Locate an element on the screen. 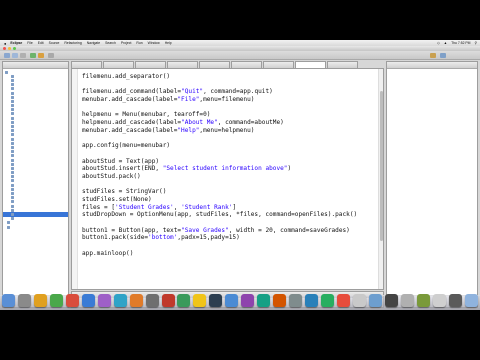 The height and width of the screenshot is (360, 480). editor-tab-active is located at coordinates (310, 64).